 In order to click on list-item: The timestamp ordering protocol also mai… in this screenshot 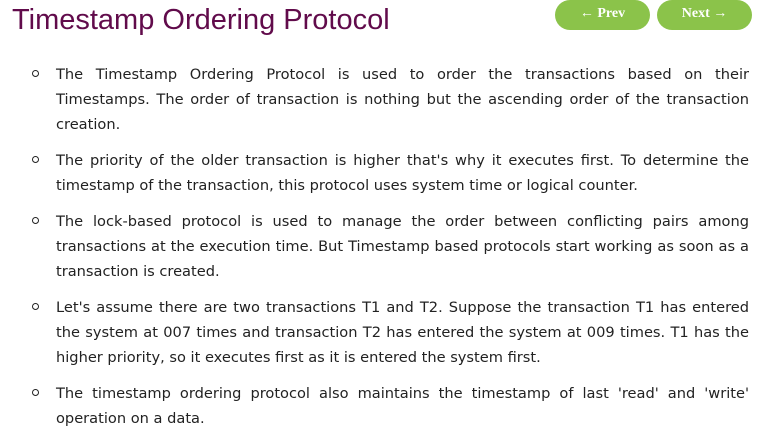, I will do `click(380, 406)`.